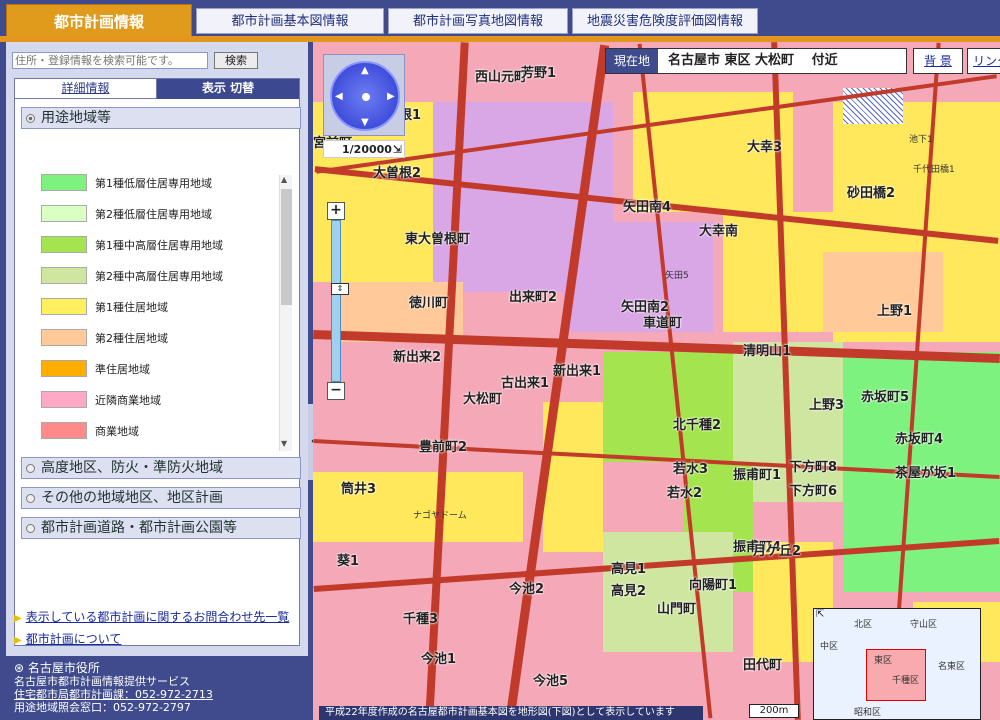 This screenshot has width=1000, height=720. What do you see at coordinates (677, 276) in the screenshot?
I see `map-label: 矢田5` at bounding box center [677, 276].